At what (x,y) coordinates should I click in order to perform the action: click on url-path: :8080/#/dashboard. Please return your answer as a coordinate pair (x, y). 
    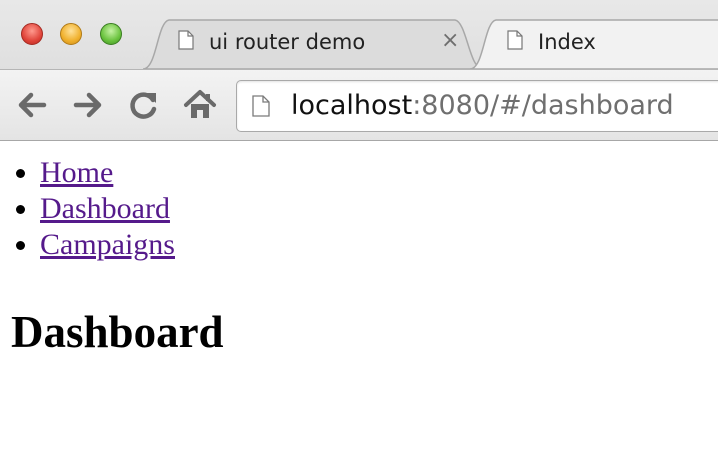
    Looking at the image, I should click on (543, 105).